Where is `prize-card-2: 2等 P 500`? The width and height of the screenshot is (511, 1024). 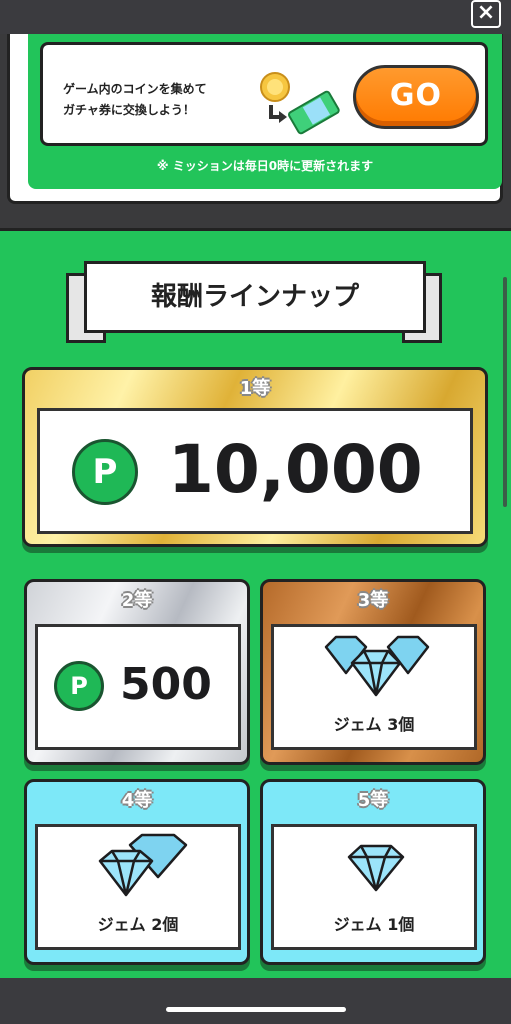 prize-card-2: 2等 P 500 is located at coordinates (137, 672).